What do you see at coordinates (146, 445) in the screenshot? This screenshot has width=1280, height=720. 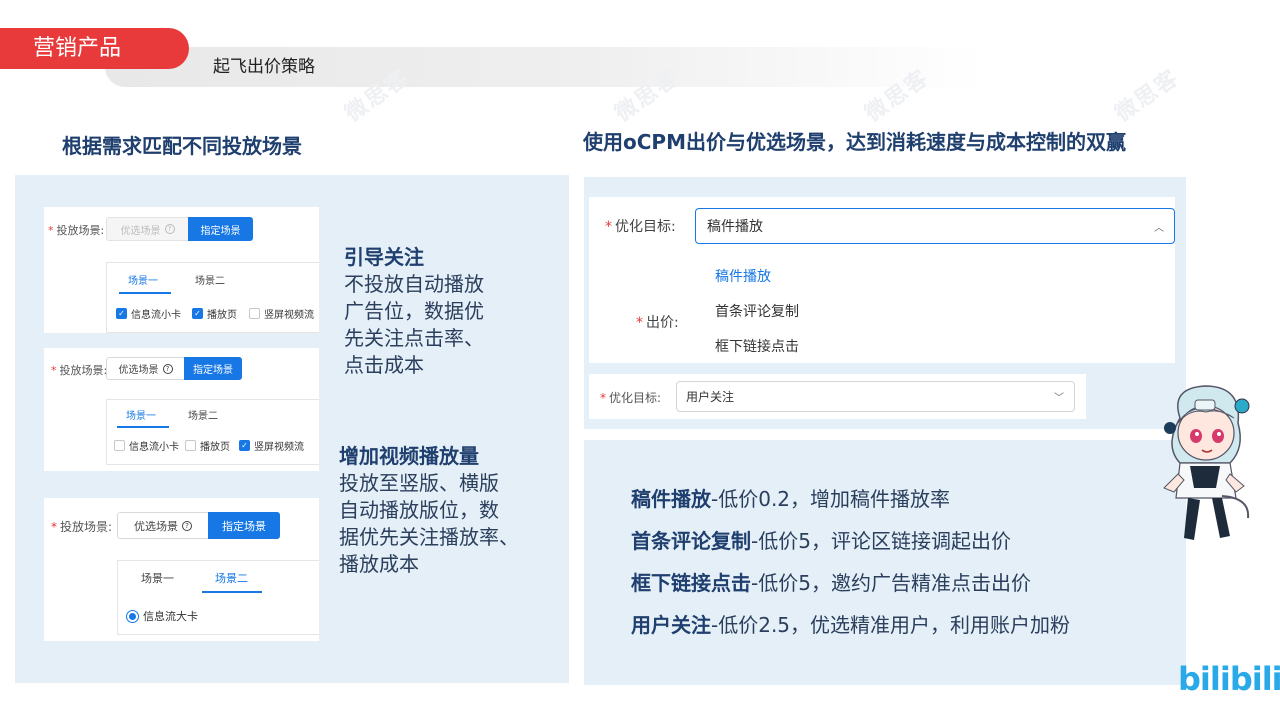 I see `checkbox-feed-small: 信息流小卡` at bounding box center [146, 445].